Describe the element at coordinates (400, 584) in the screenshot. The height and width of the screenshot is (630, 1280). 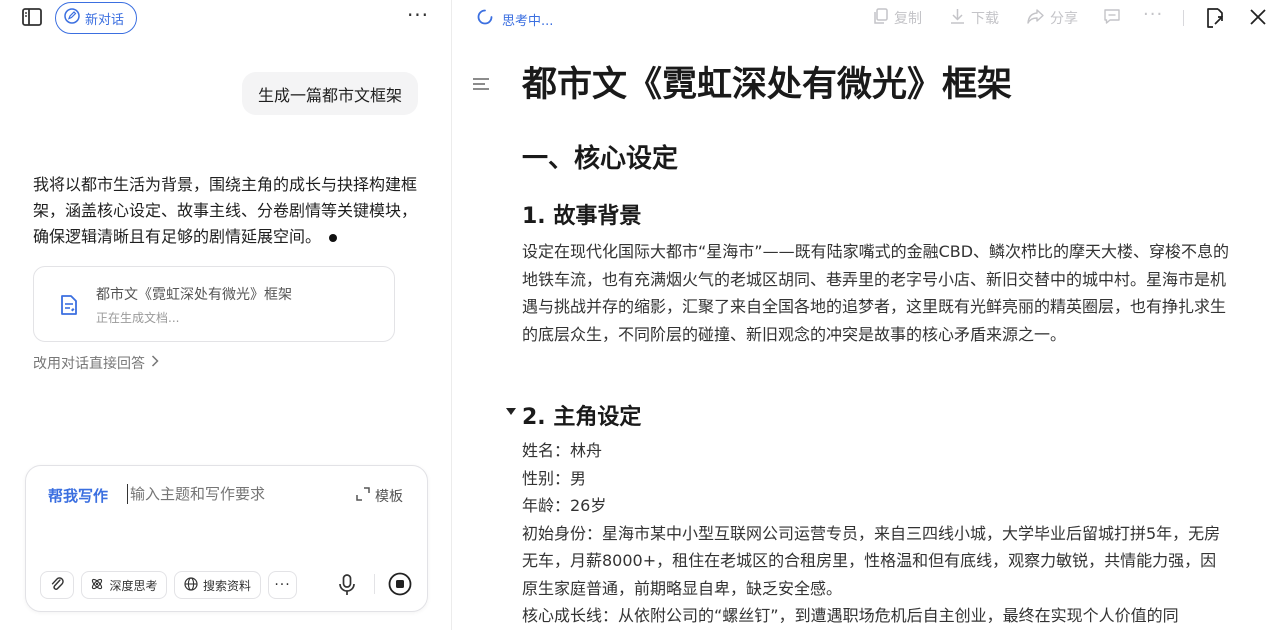
I see `stop-generating-icon` at that location.